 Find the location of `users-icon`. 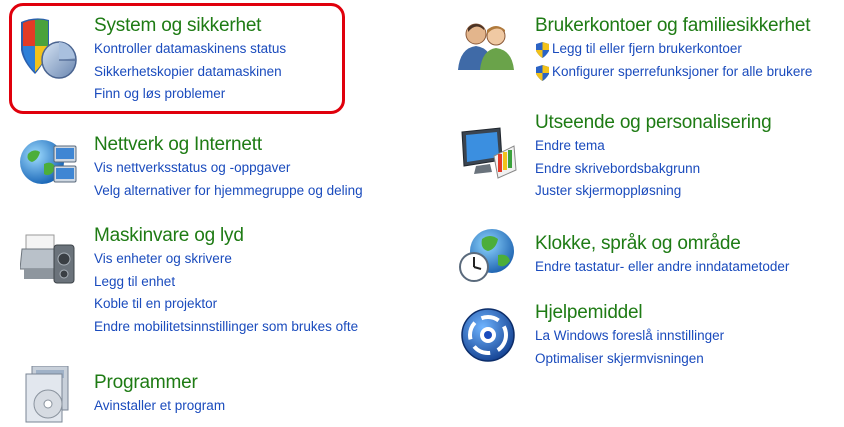

users-icon is located at coordinates (486, 45).